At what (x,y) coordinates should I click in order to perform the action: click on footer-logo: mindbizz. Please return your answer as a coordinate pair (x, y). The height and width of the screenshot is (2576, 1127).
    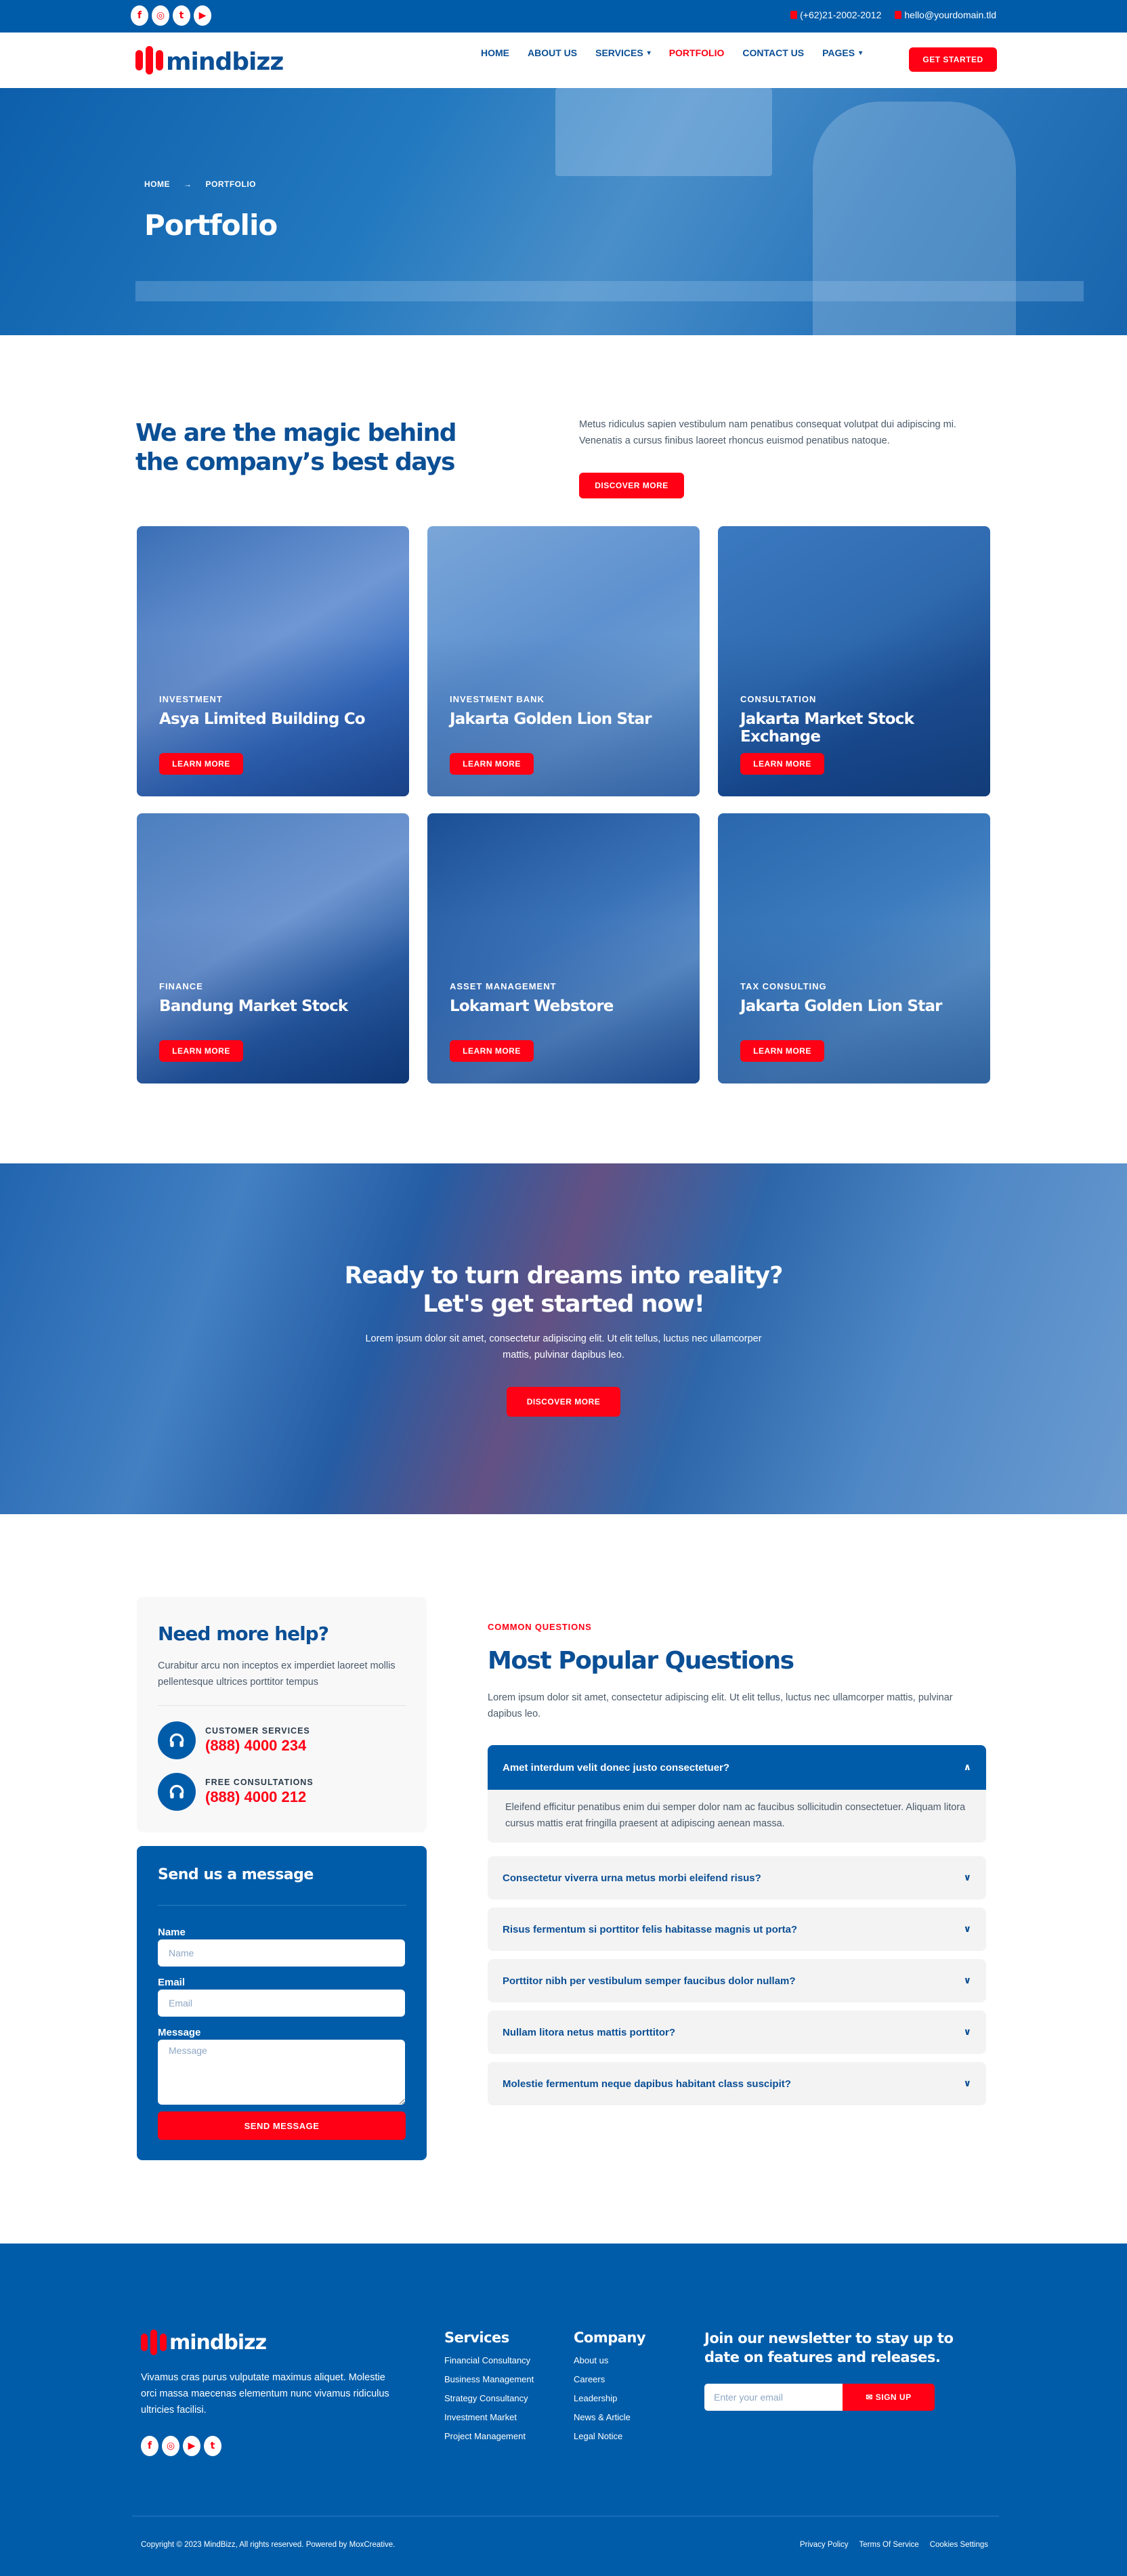
    Looking at the image, I should click on (204, 2342).